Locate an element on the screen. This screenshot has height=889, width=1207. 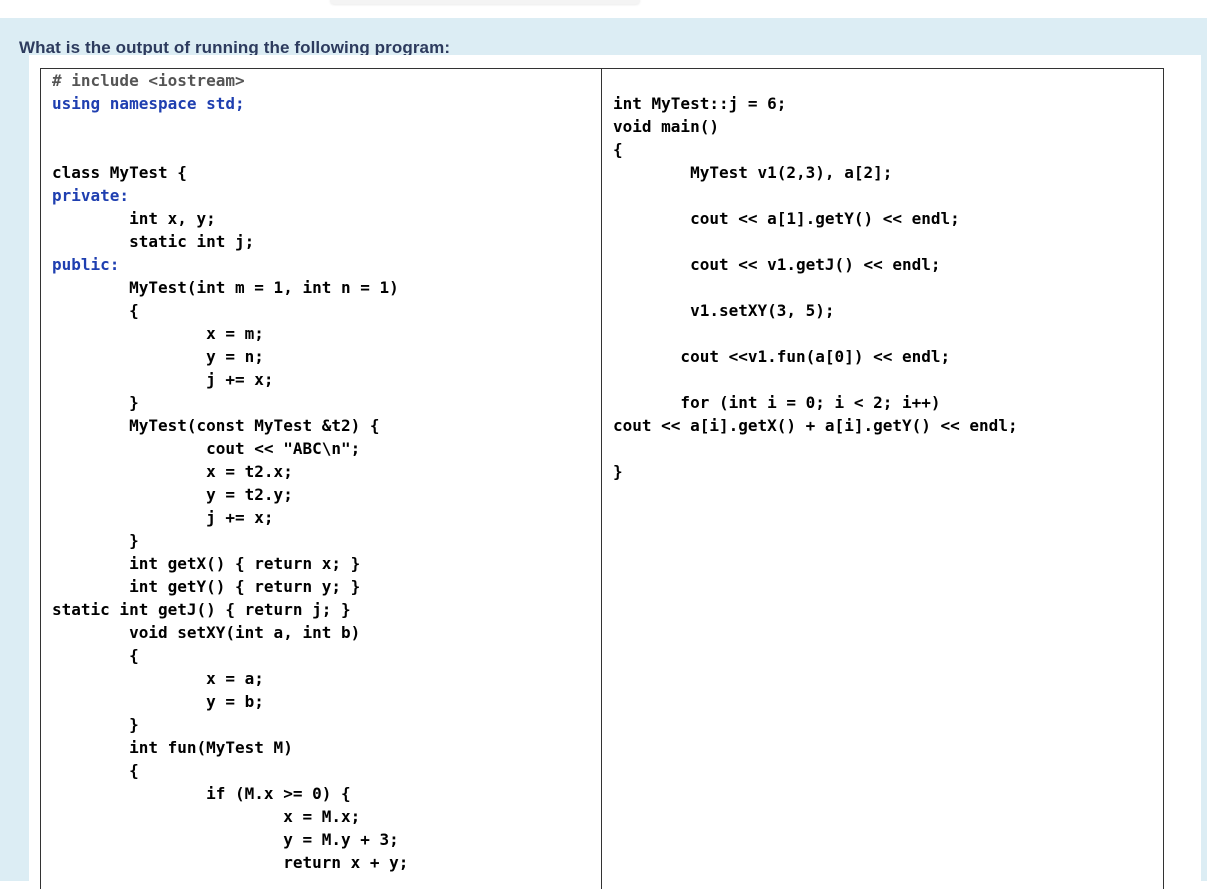
code-line: return x + y; is located at coordinates (230, 862).